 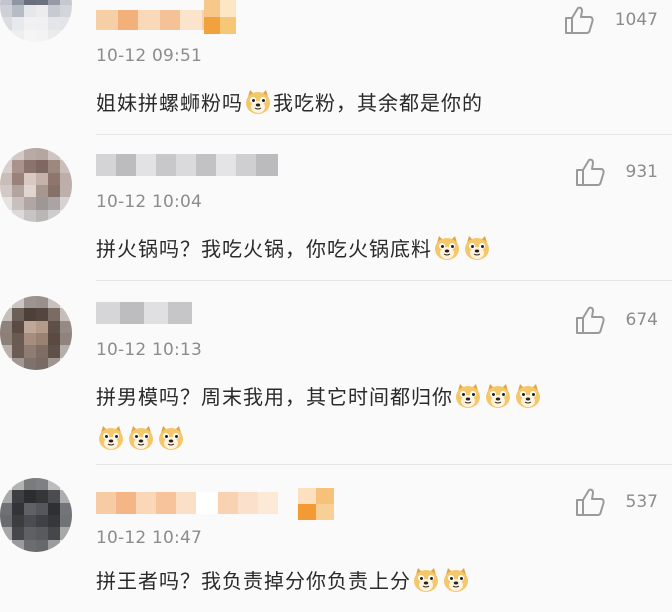 What do you see at coordinates (616, 320) in the screenshot?
I see `like-button: 674` at bounding box center [616, 320].